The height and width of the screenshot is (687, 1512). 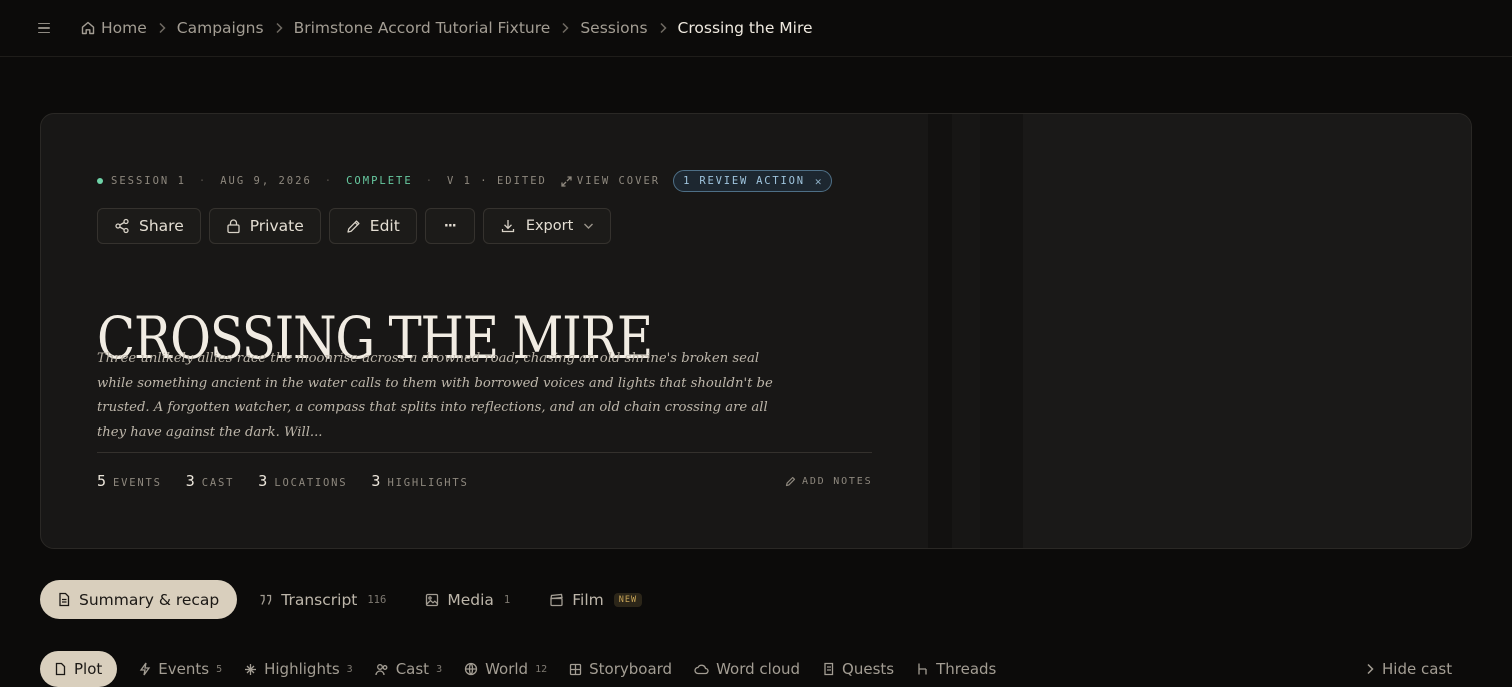 What do you see at coordinates (180, 669) in the screenshot?
I see `subtab-events: Events 5` at bounding box center [180, 669].